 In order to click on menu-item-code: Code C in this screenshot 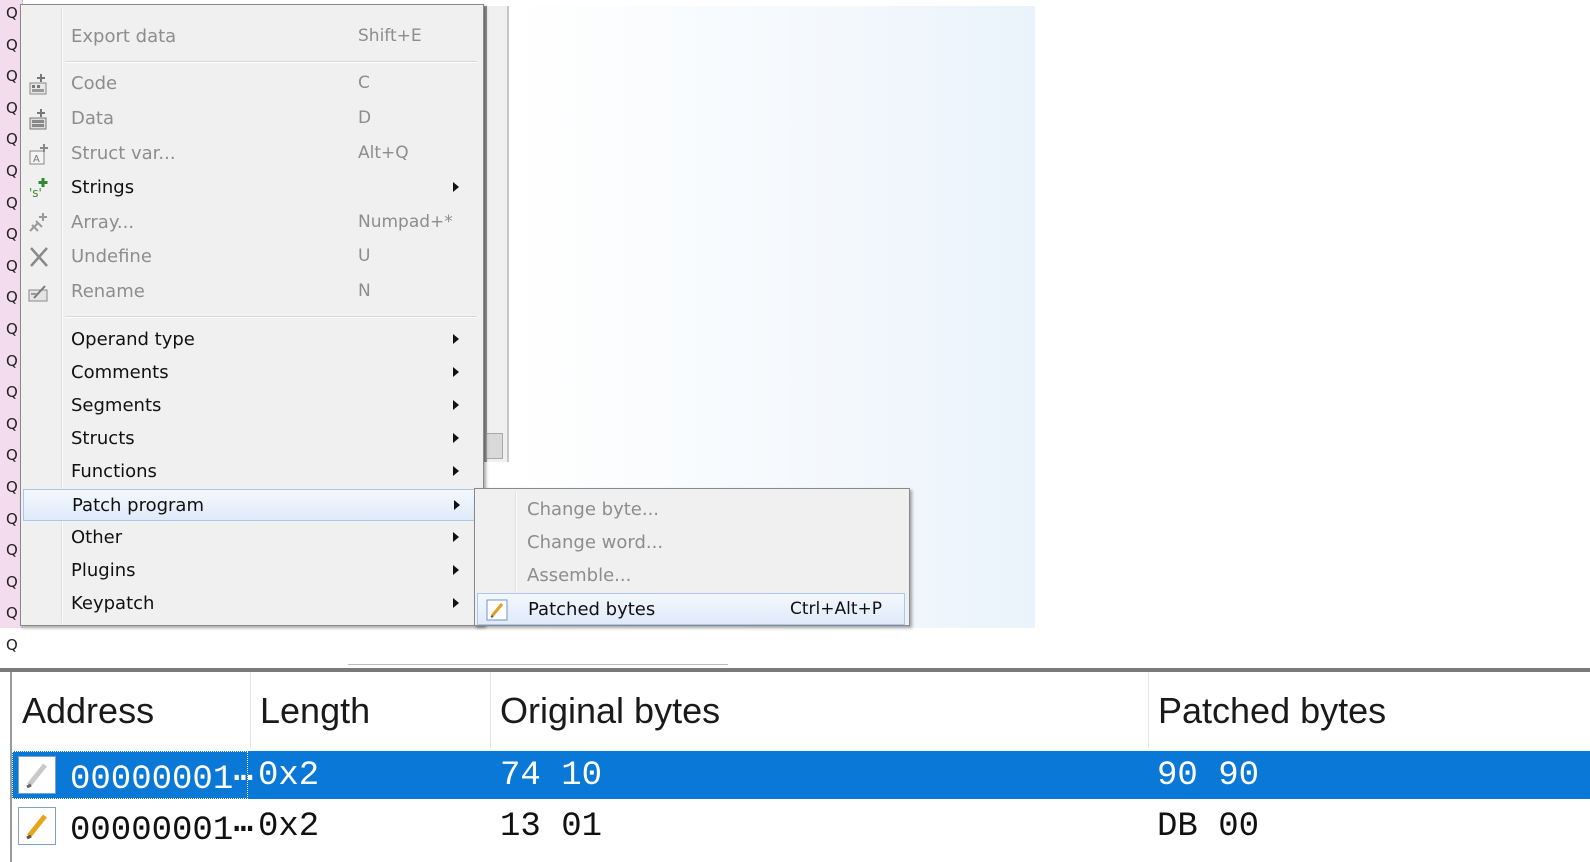, I will do `click(251, 84)`.